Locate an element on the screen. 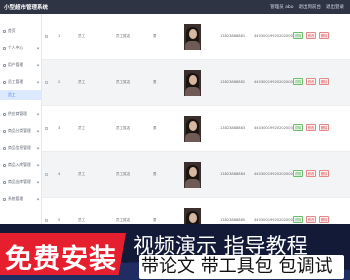 The width and height of the screenshot is (350, 280). sidebar-item-supplier-management: 供应商管理 is located at coordinates (20, 114).